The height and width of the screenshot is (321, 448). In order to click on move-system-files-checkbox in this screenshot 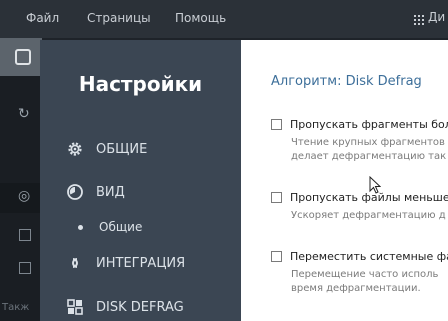, I will do `click(276, 256)`.